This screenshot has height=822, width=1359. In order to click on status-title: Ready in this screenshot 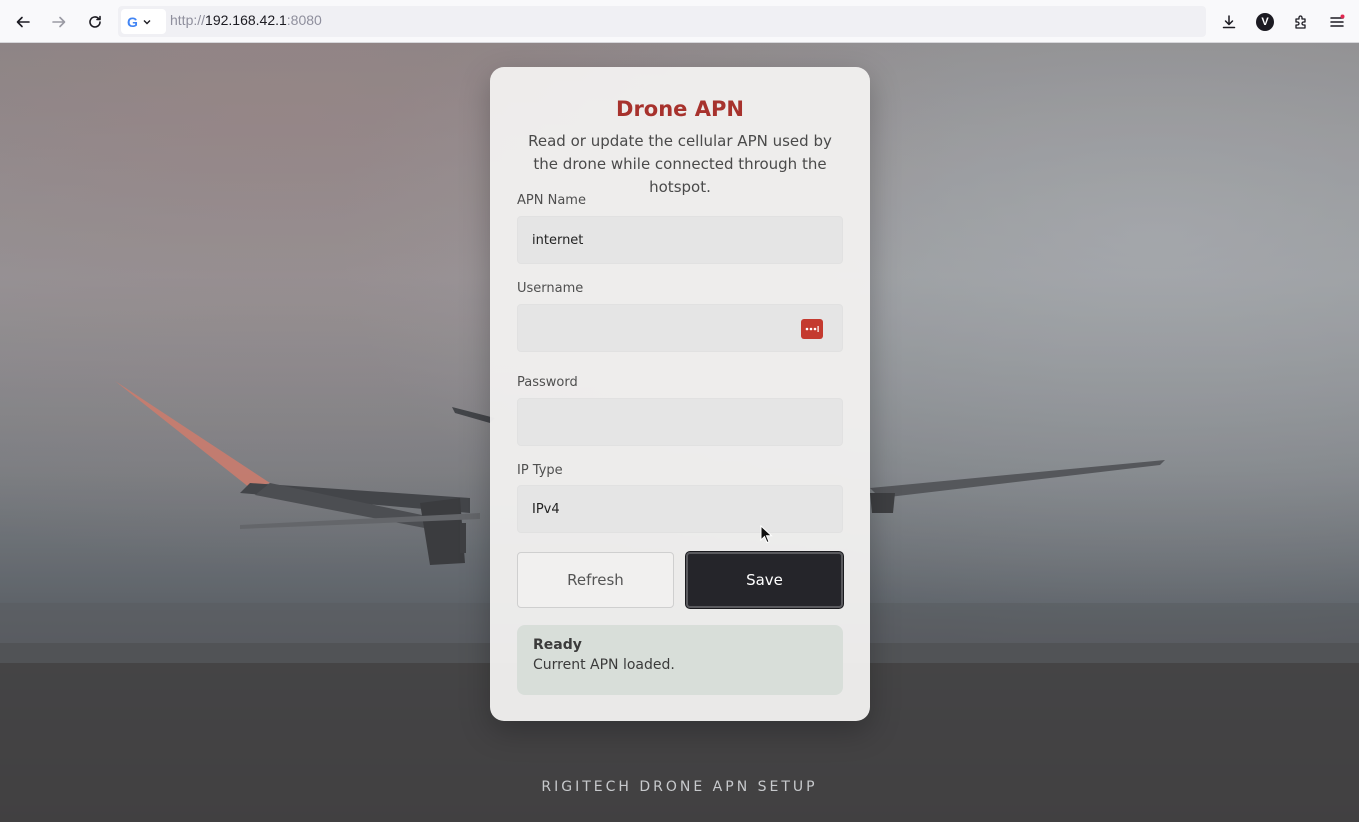, I will do `click(557, 645)`.